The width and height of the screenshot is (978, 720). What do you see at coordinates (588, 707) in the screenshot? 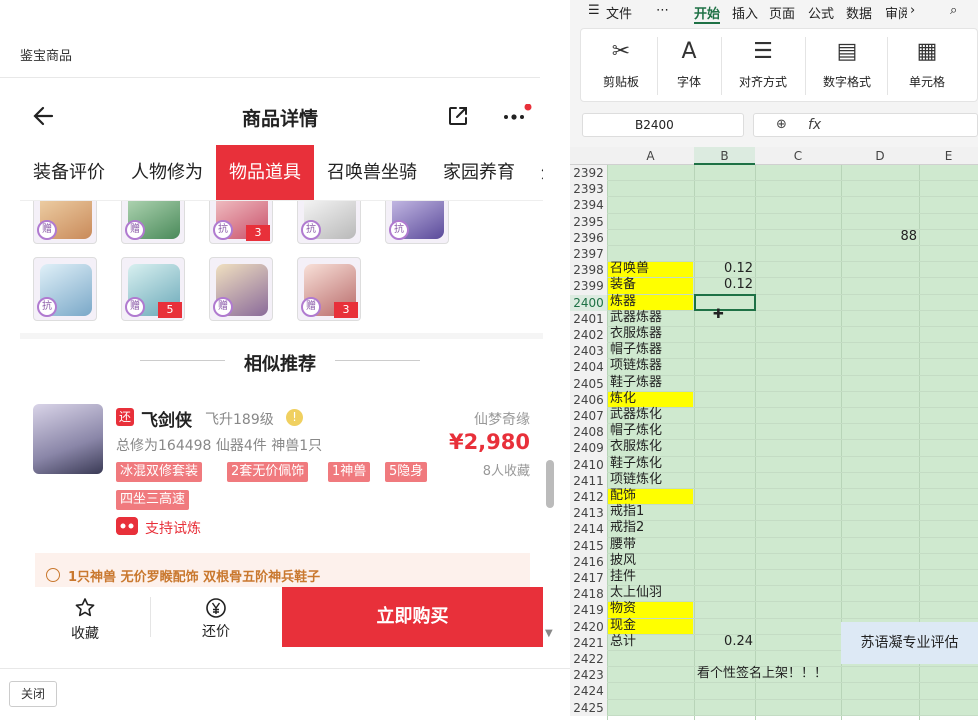
I see `row-header: 2425` at bounding box center [588, 707].